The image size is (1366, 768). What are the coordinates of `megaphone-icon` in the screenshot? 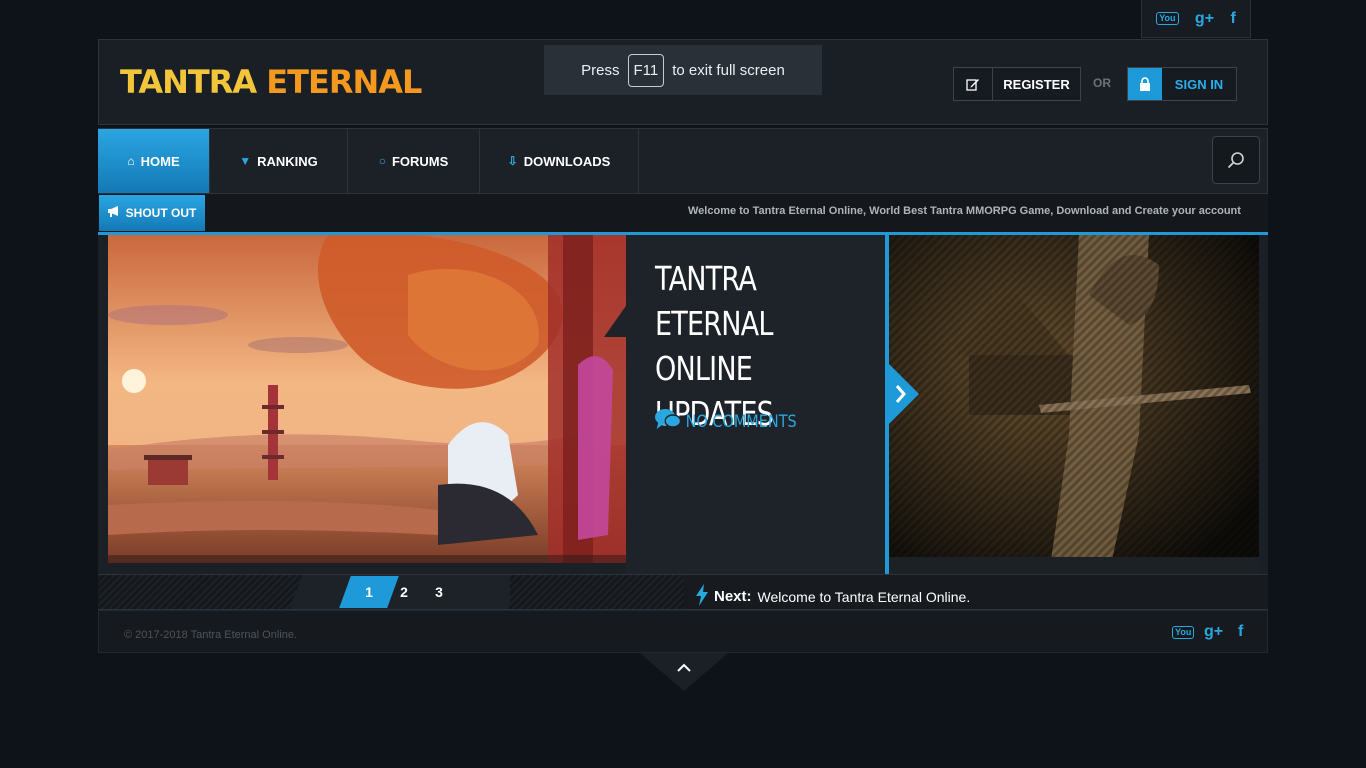 It's located at (113, 213).